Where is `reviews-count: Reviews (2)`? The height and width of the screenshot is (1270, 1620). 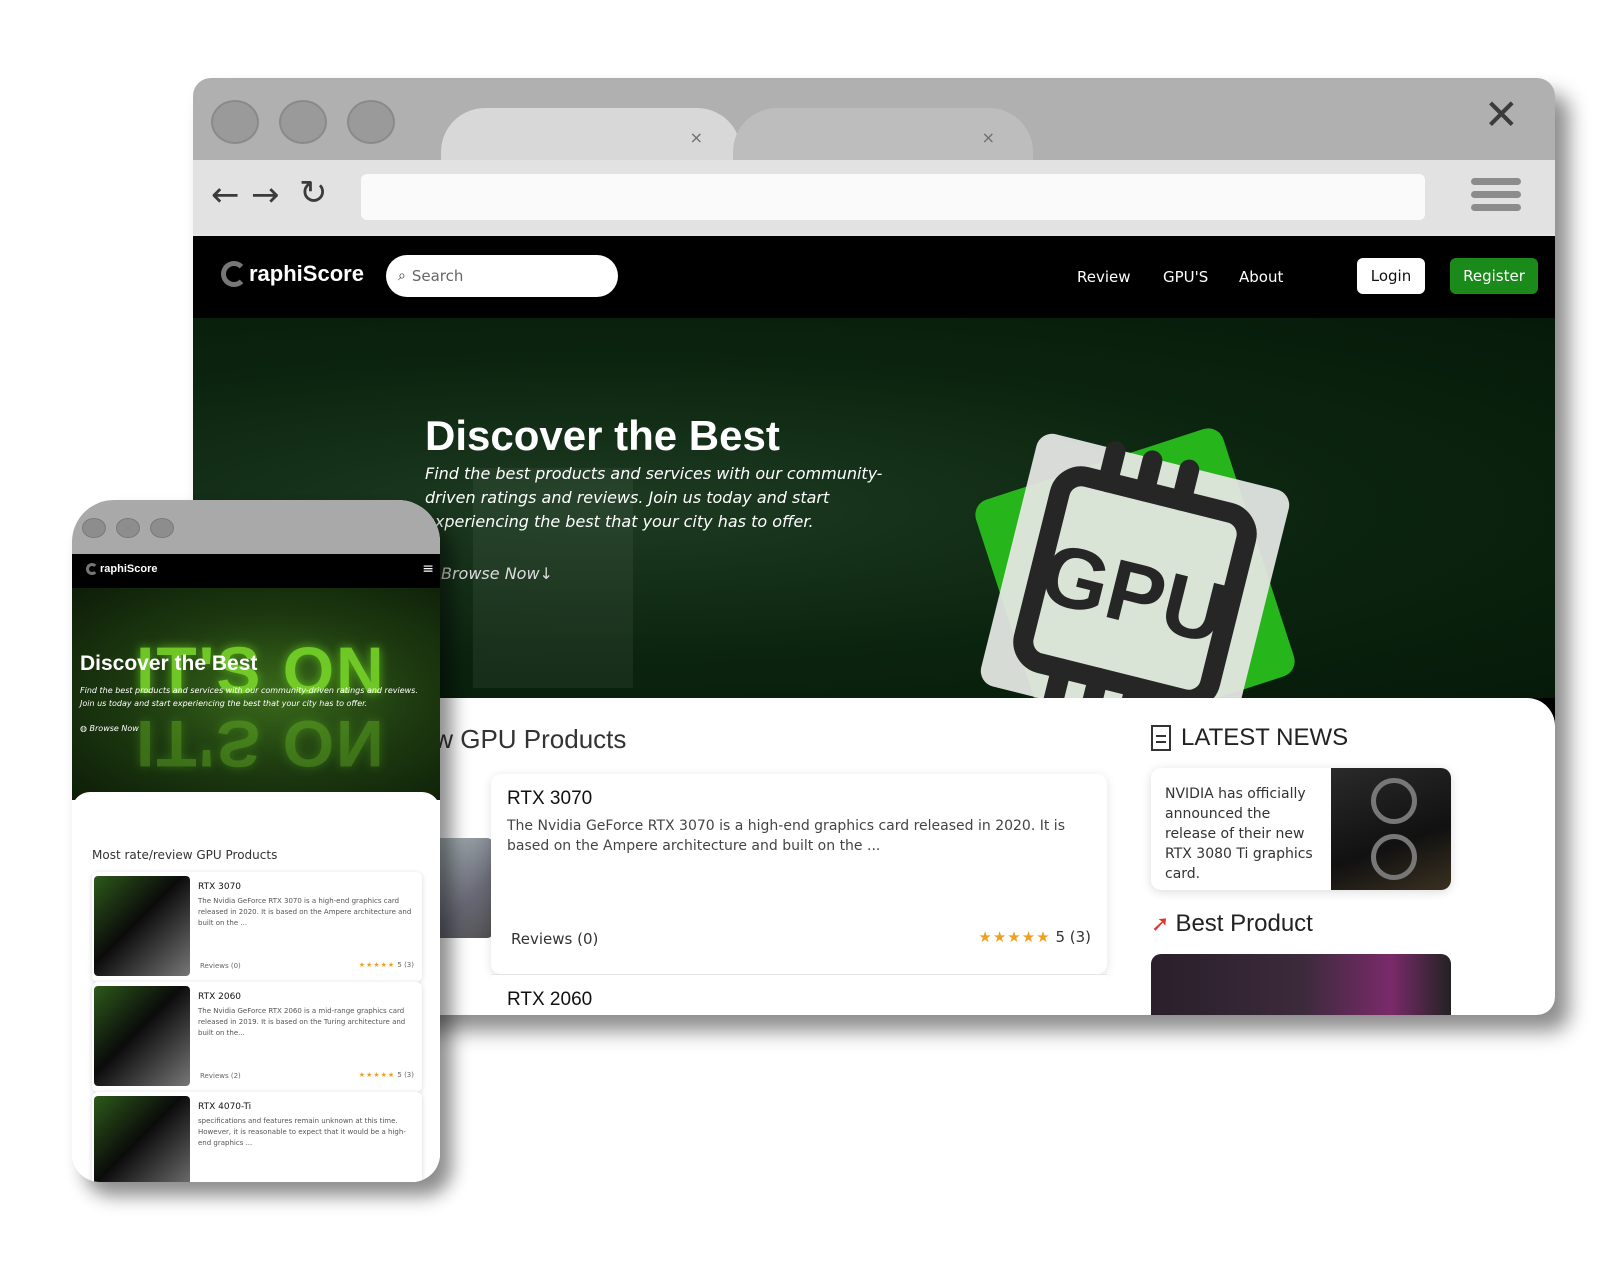
reviews-count: Reviews (2) is located at coordinates (220, 1076).